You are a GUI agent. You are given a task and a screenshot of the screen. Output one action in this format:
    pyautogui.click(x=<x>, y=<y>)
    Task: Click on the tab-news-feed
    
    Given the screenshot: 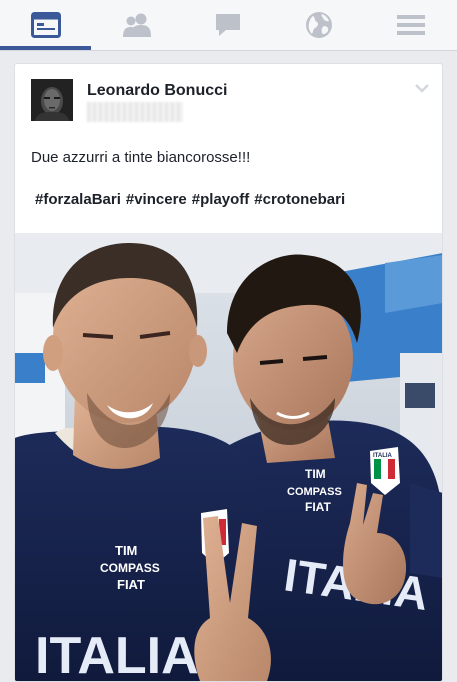 What is the action you would take?
    pyautogui.click(x=45, y=25)
    